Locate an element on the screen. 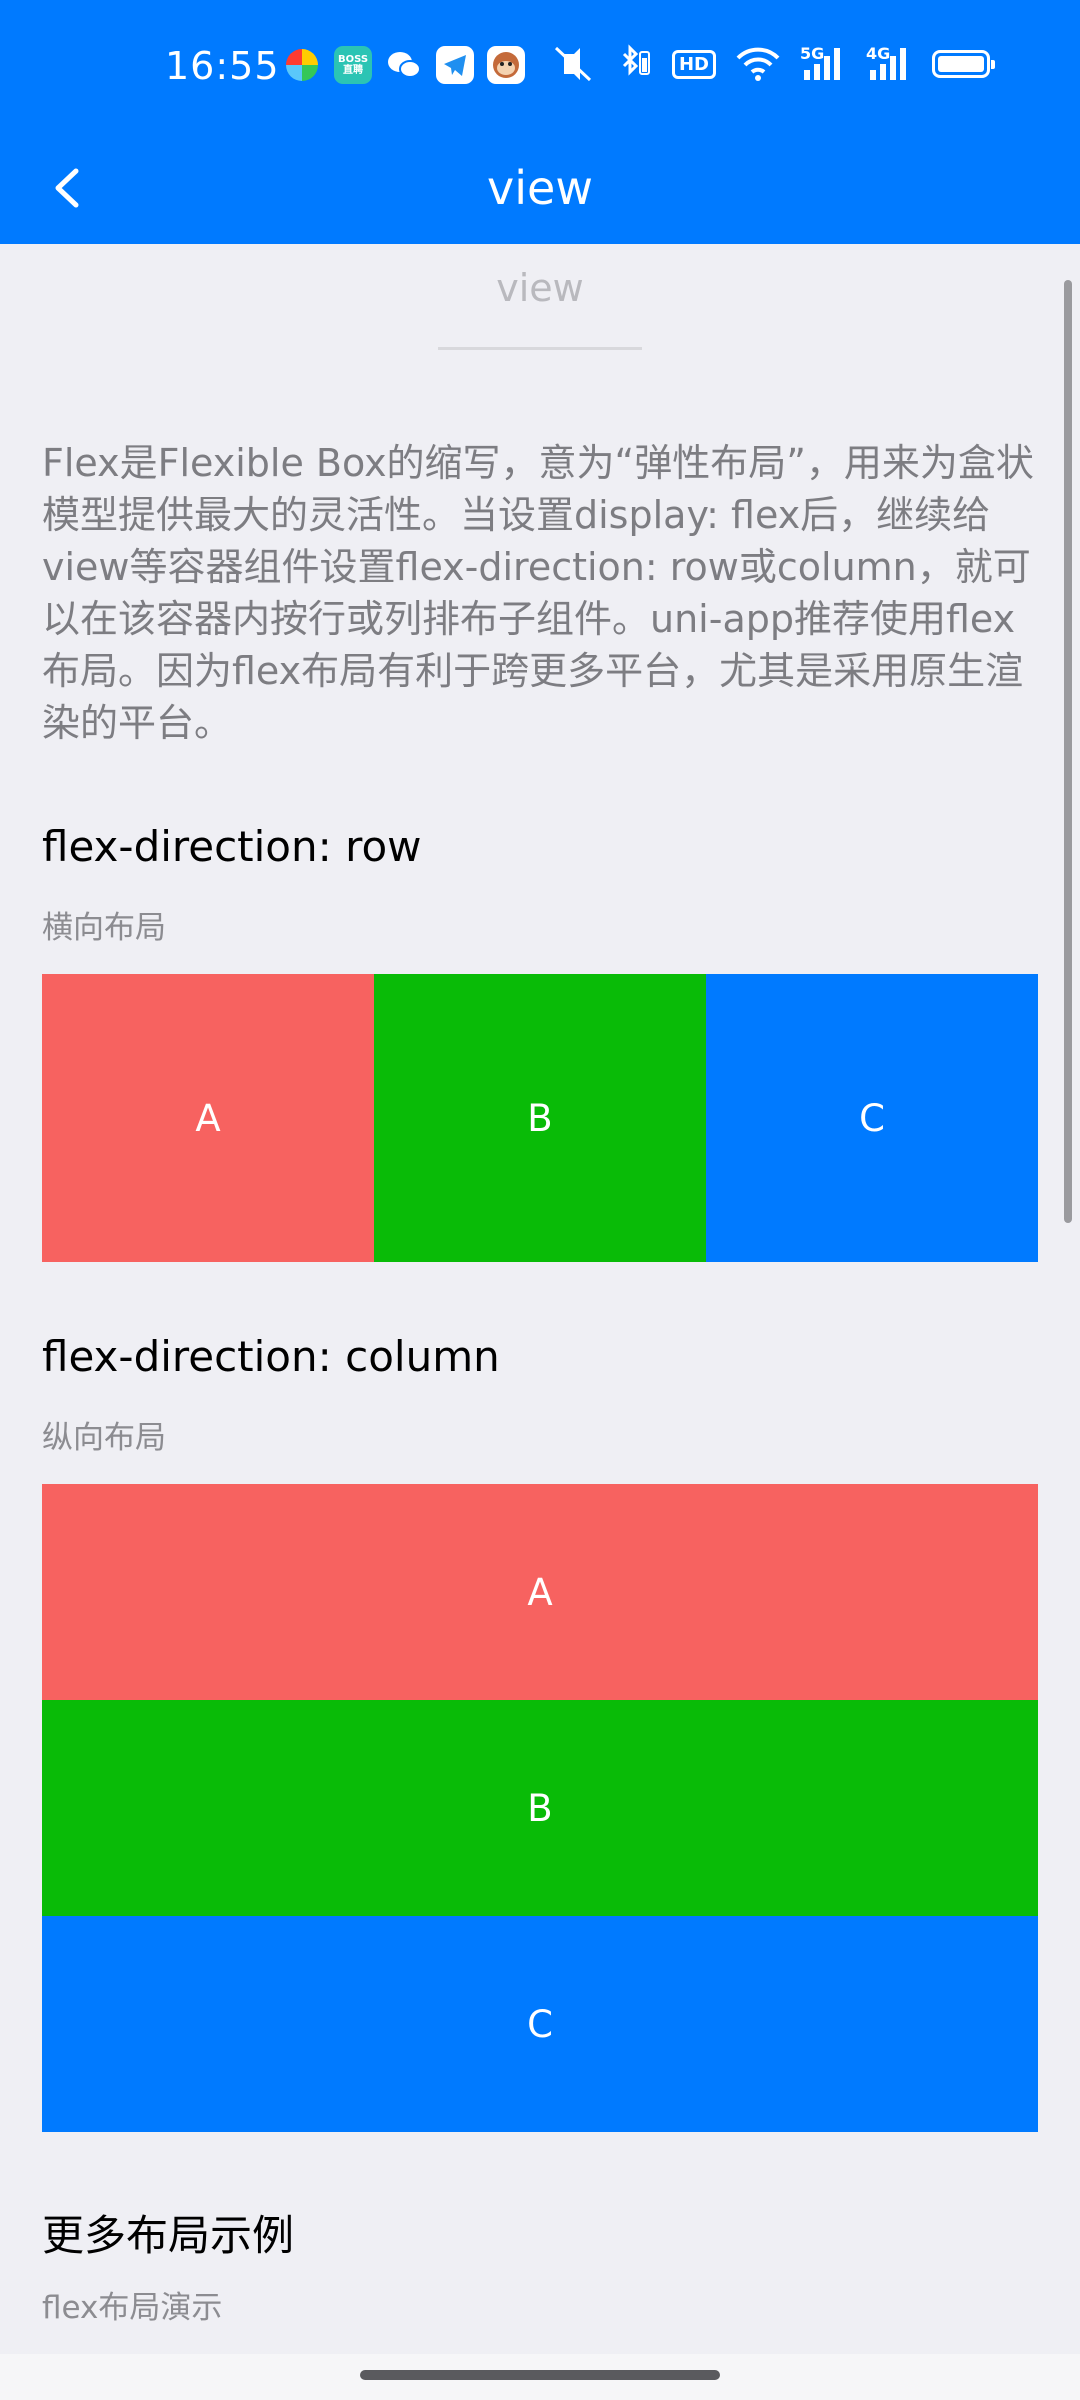 The image size is (1080, 2400). home-indicator is located at coordinates (540, 2375).